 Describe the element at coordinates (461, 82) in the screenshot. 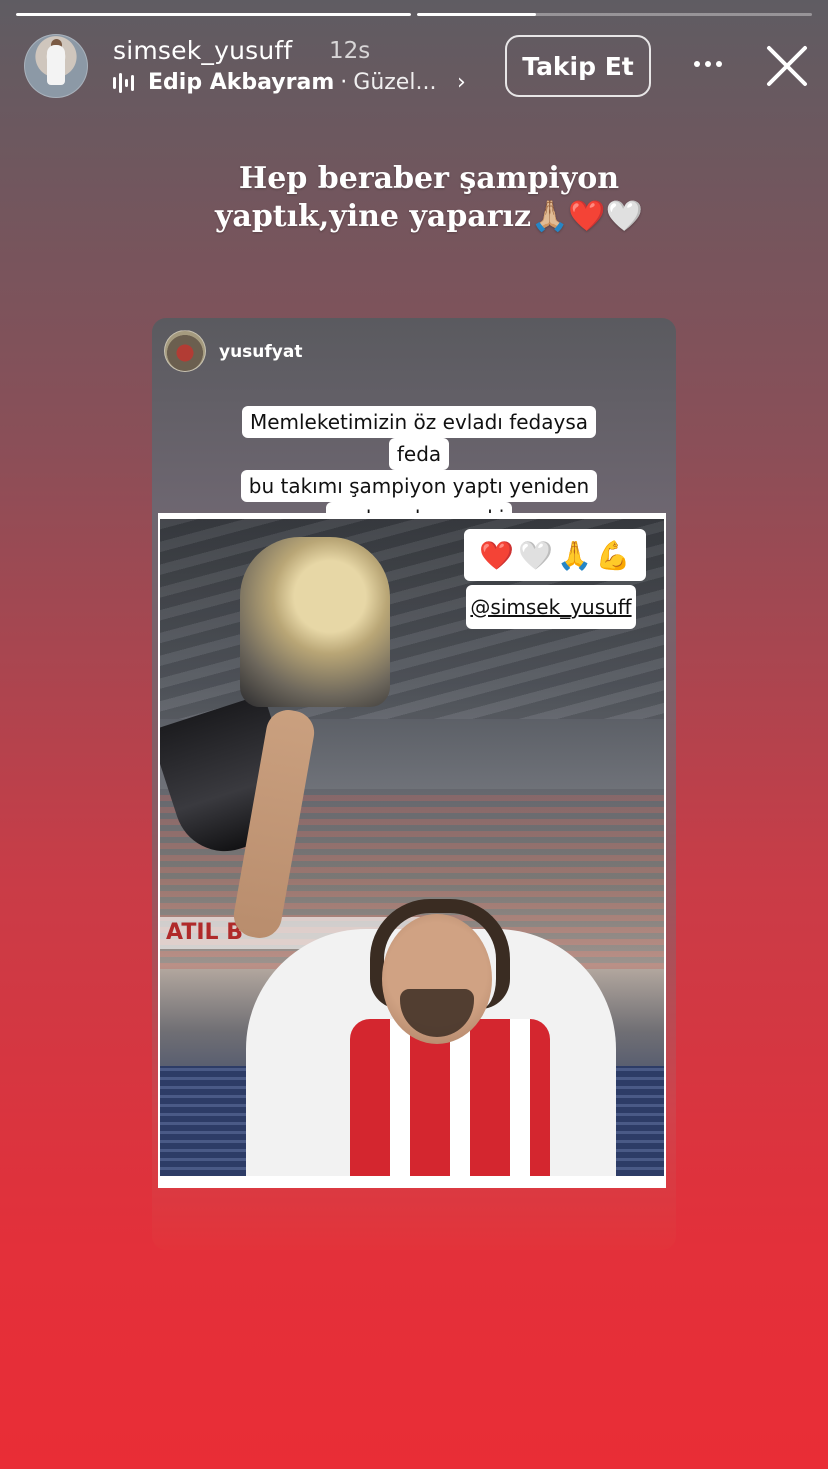

I see `chevron-right-icon: ›` at that location.